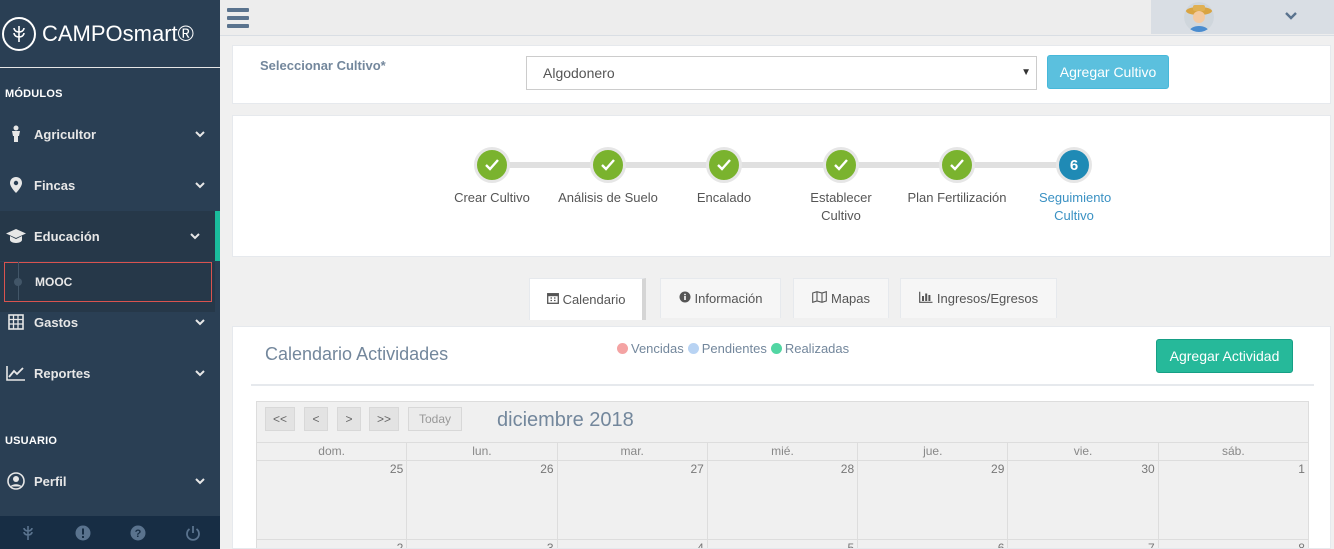 The width and height of the screenshot is (1334, 549). Describe the element at coordinates (384, 419) in the screenshot. I see `next-year-button: >>` at that location.